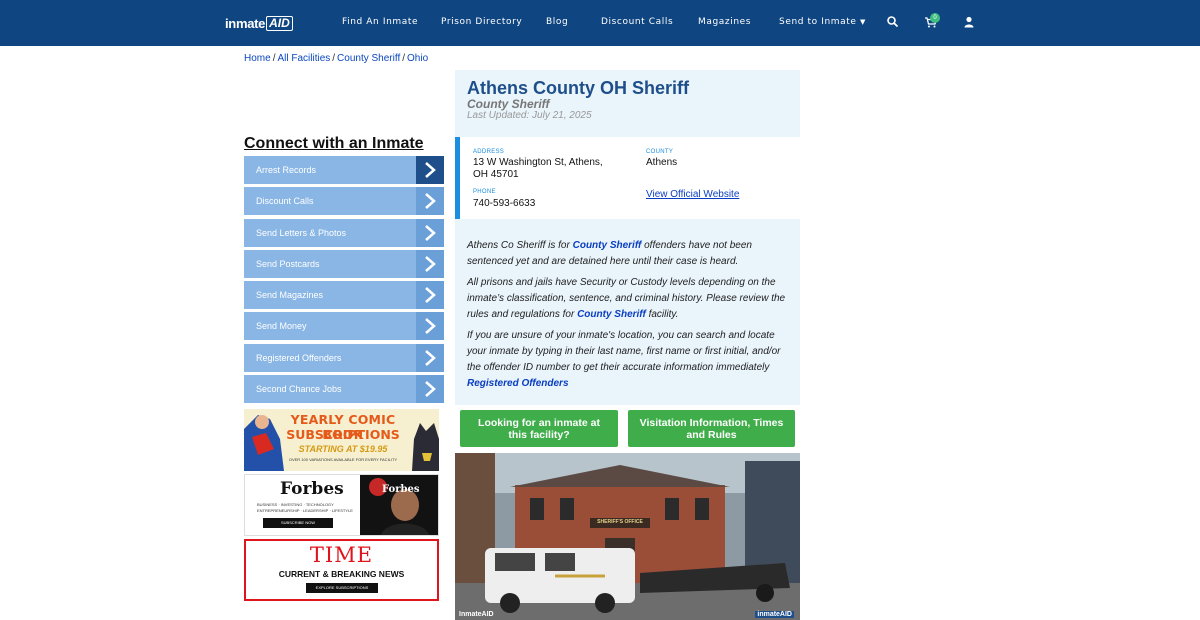  I want to click on service-label: Arrest Records, so click(286, 170).